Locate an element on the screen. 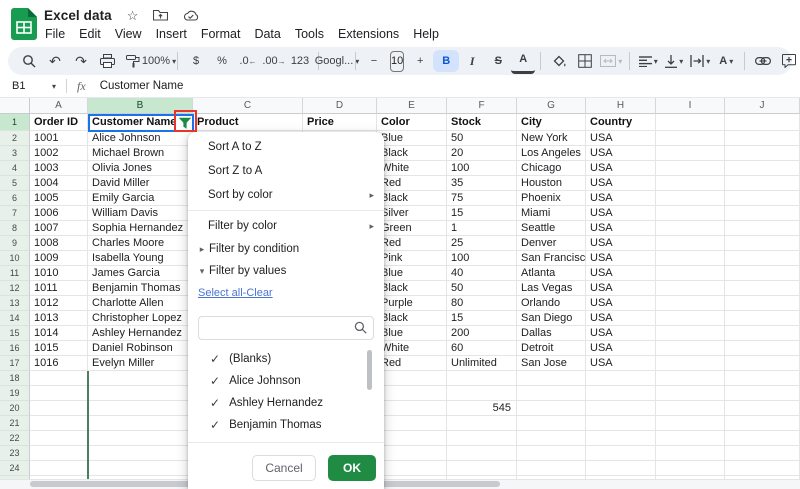 The width and height of the screenshot is (800, 489). text-wrap-icon: ▾ is located at coordinates (700, 61).